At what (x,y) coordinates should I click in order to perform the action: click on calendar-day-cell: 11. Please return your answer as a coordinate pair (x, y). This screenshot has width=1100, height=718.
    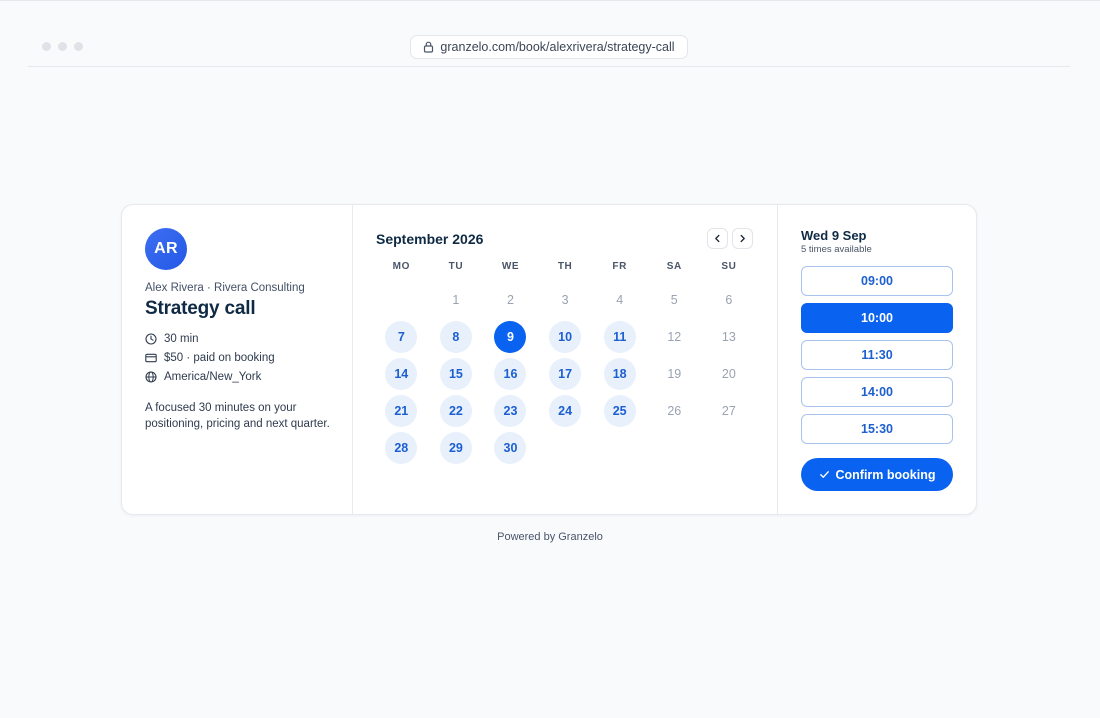
    Looking at the image, I should click on (619, 336).